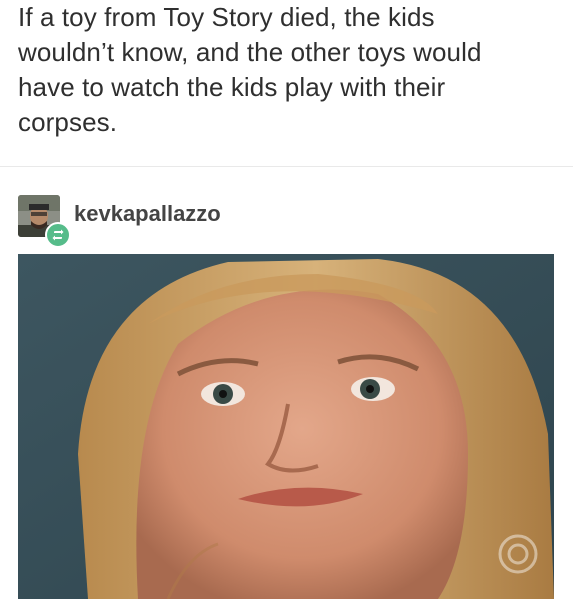 The width and height of the screenshot is (573, 599). Describe the element at coordinates (226, 17) in the screenshot. I see `post-text-line: If a toy from Toy Story died, the kids` at that location.